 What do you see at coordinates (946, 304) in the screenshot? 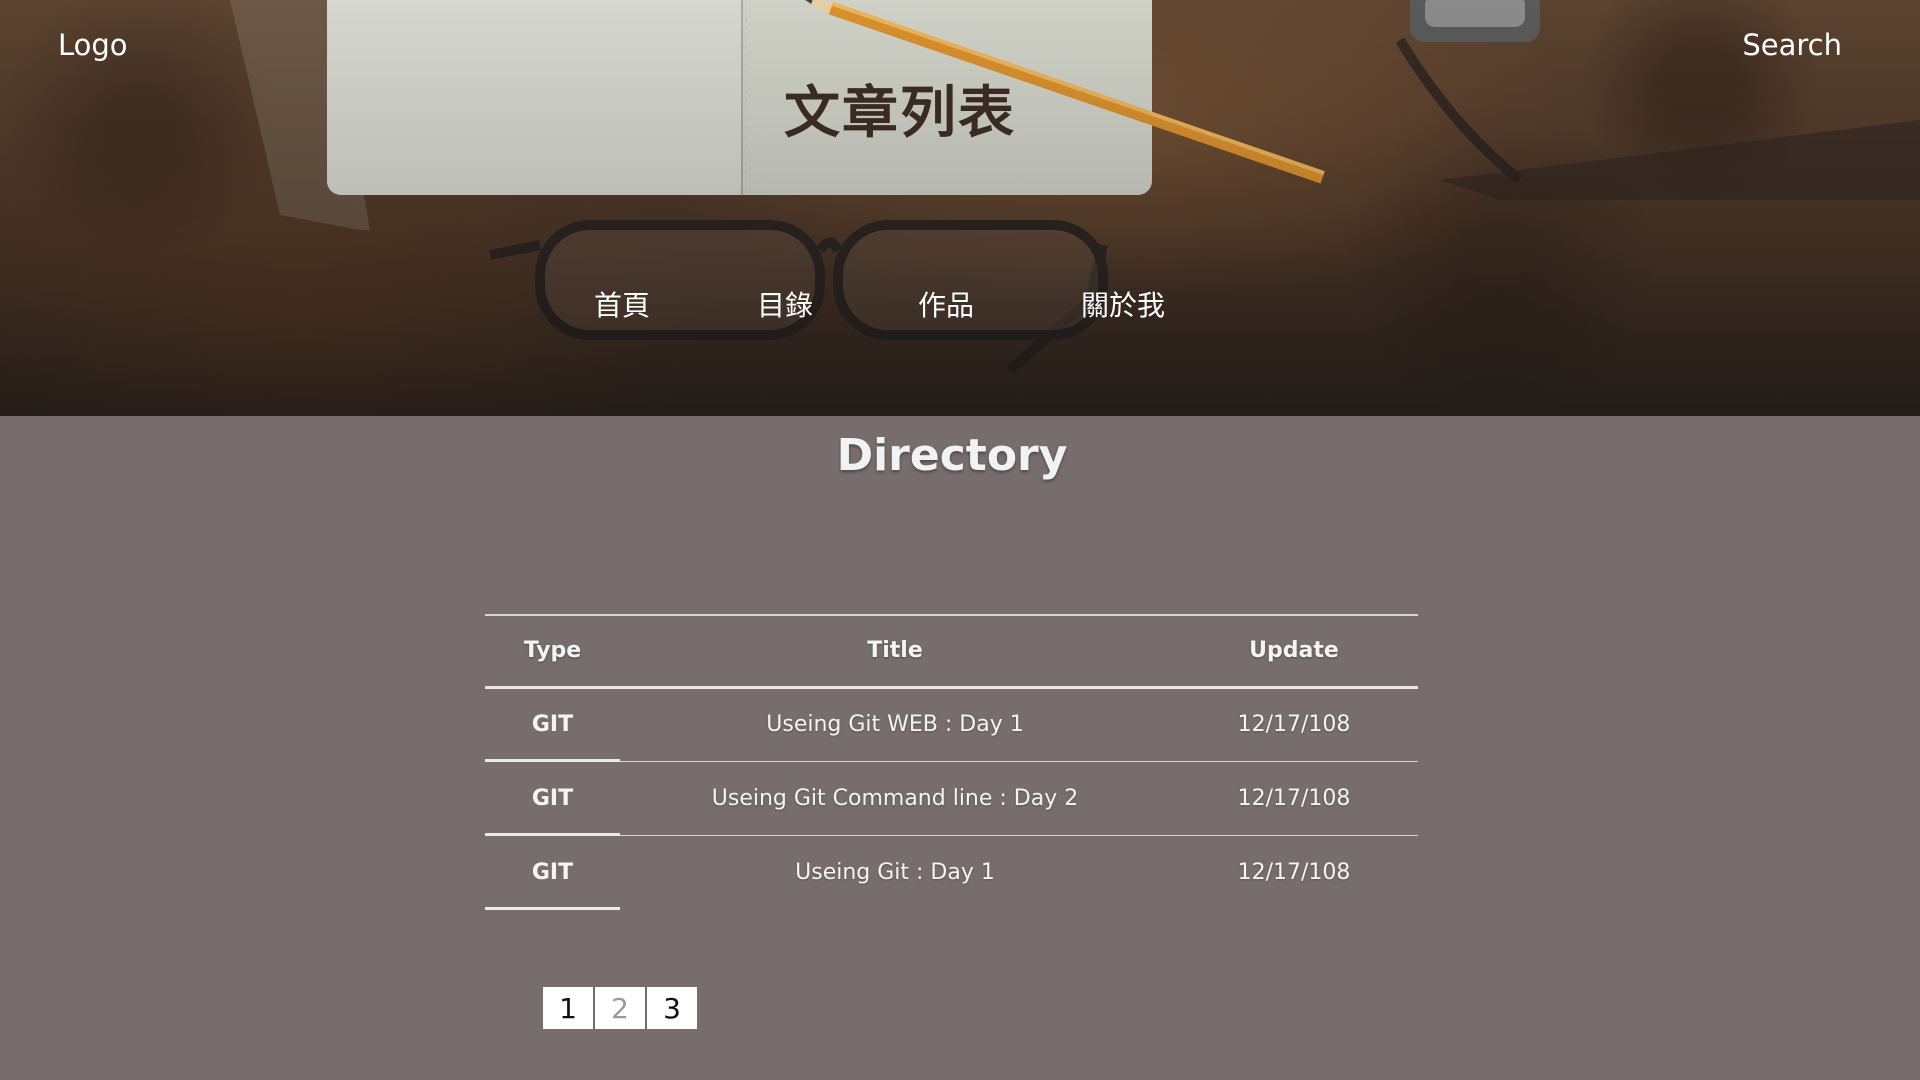
I see `nav-item-works: 作品` at bounding box center [946, 304].